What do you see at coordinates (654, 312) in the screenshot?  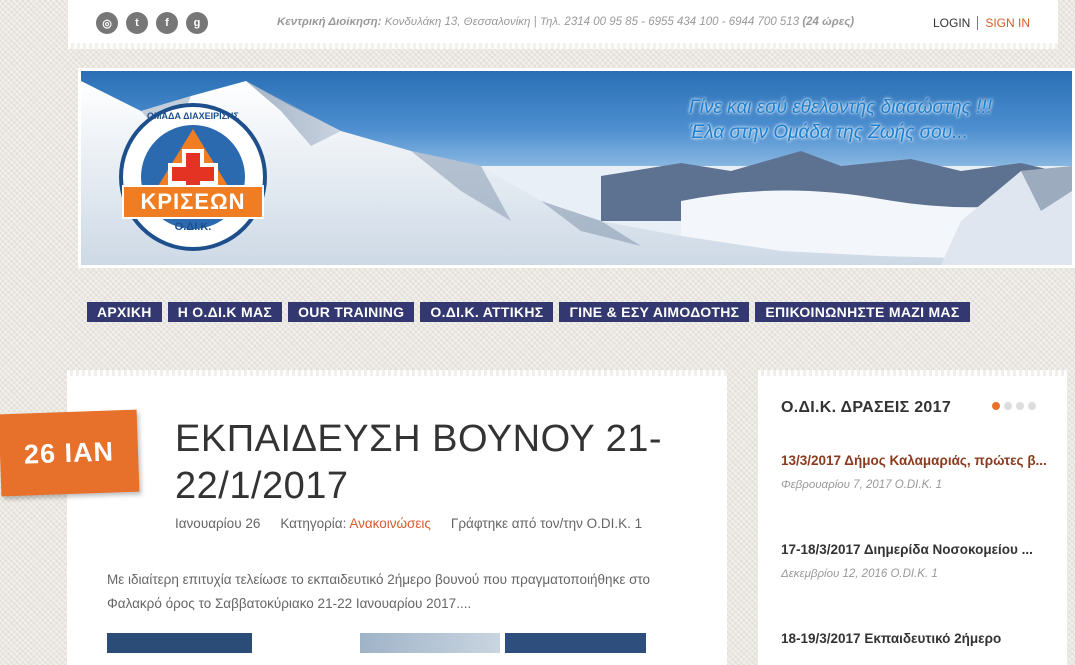 I see `nav-blood-donor: ΓΙΝΕ & ΕΣΥ ΑΙΜΟΔΟΤΗΣ` at bounding box center [654, 312].